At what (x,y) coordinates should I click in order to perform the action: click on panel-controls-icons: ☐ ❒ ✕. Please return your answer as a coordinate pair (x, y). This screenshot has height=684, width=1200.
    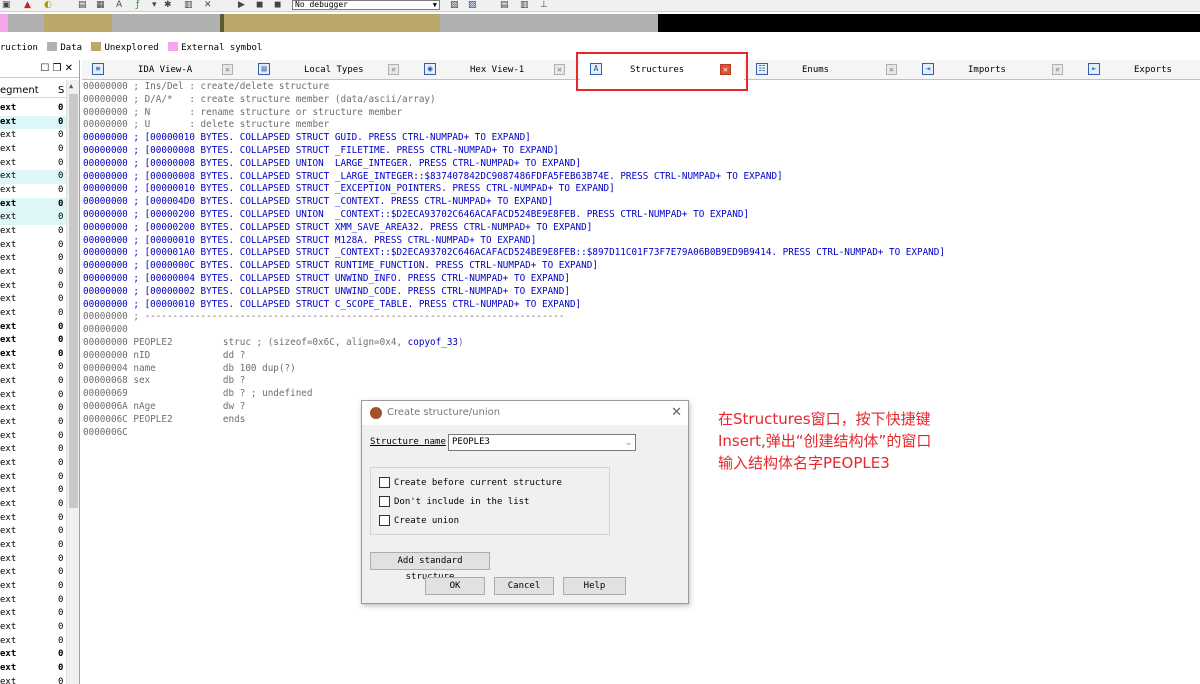
    Looking at the image, I should click on (56, 68).